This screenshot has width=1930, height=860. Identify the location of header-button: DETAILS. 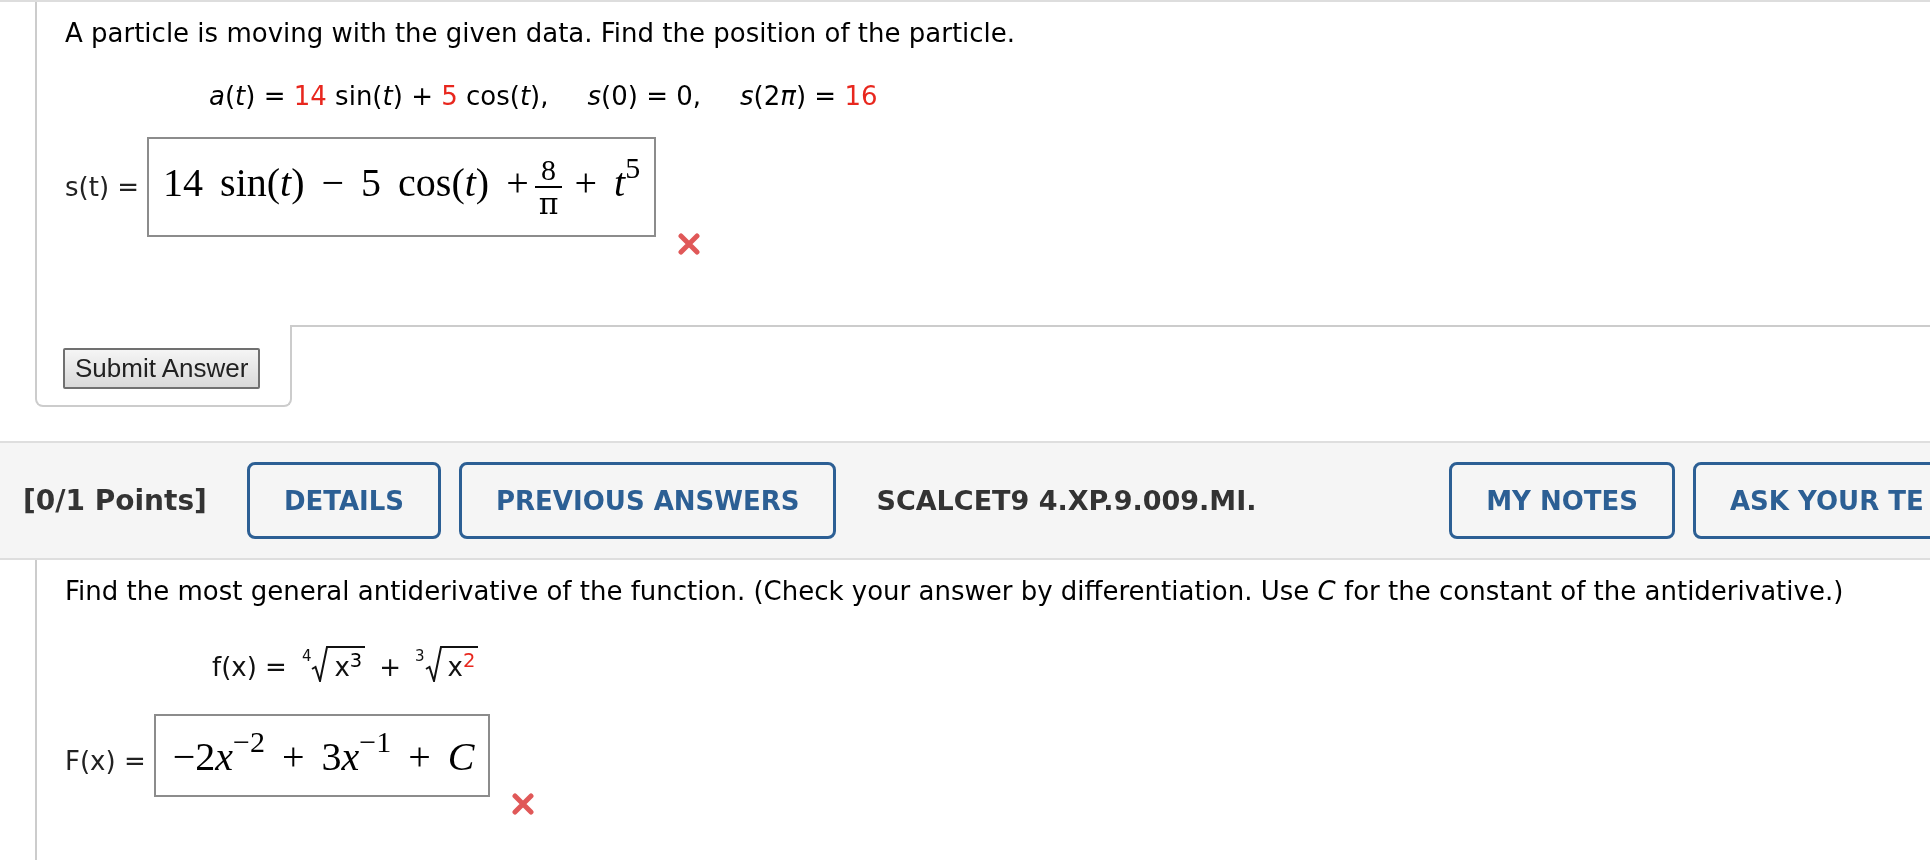
(344, 500).